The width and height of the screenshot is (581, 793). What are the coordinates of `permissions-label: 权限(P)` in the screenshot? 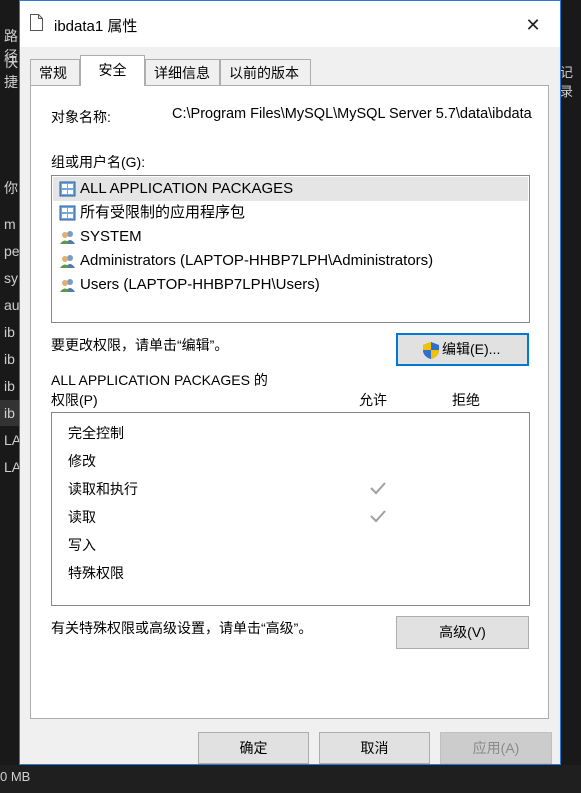 It's located at (74, 400).